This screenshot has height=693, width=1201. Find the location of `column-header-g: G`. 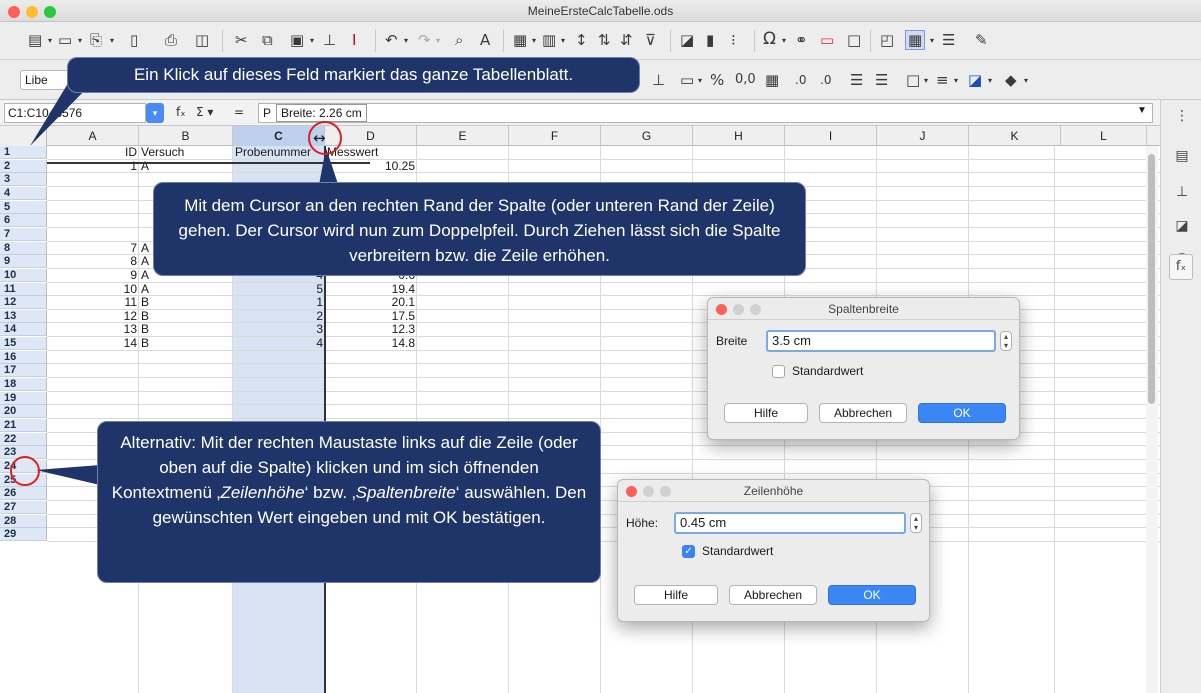

column-header-g: G is located at coordinates (647, 136).